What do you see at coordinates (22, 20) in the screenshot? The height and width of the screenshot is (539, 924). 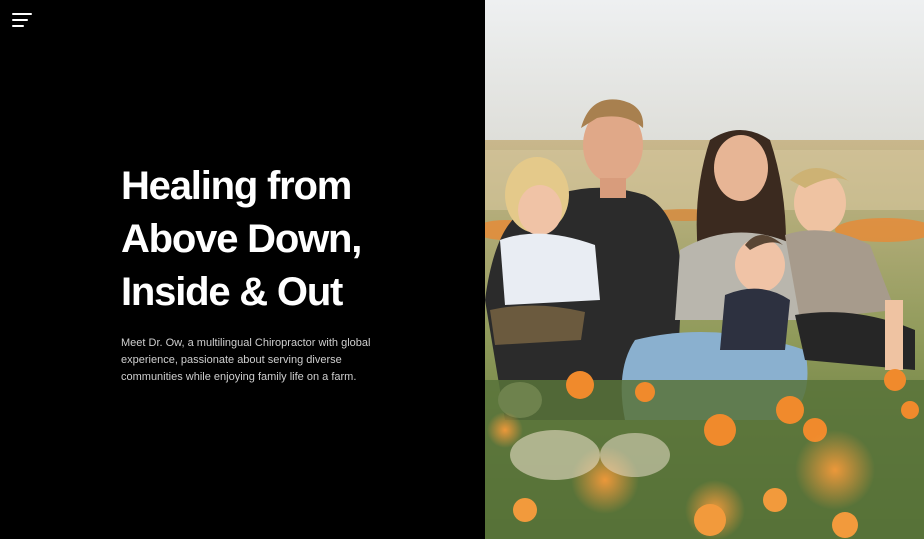 I see `hamburger-menu-icon` at bounding box center [22, 20].